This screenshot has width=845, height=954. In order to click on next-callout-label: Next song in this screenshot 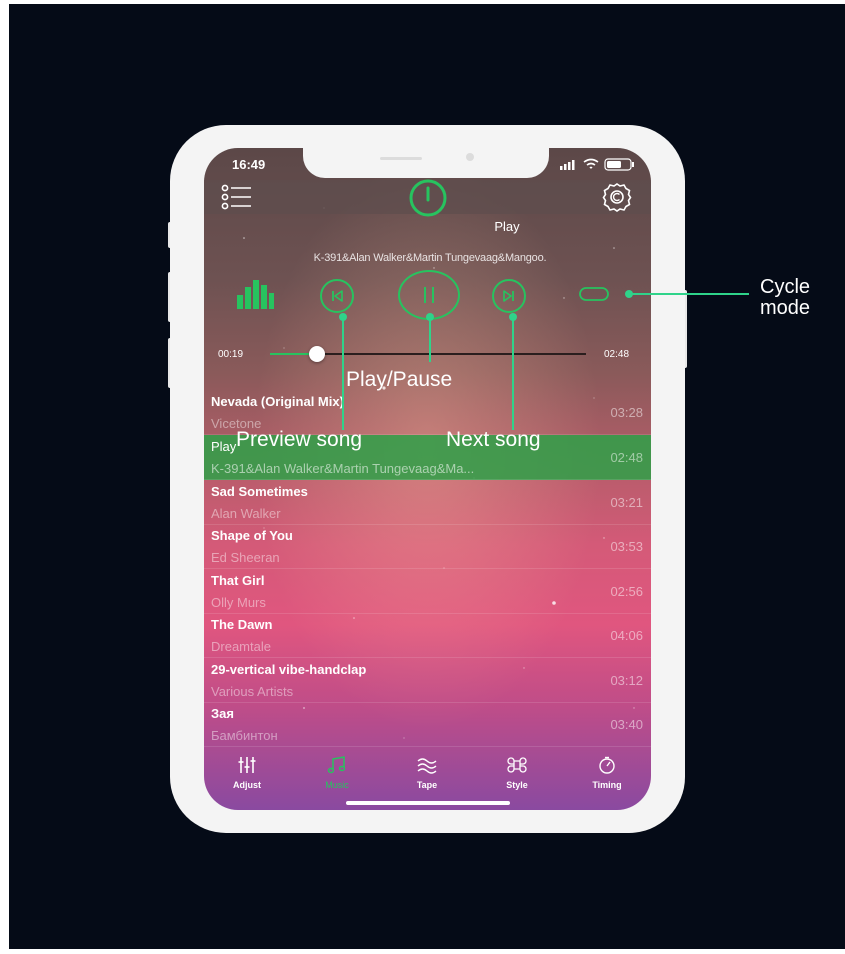, I will do `click(493, 439)`.